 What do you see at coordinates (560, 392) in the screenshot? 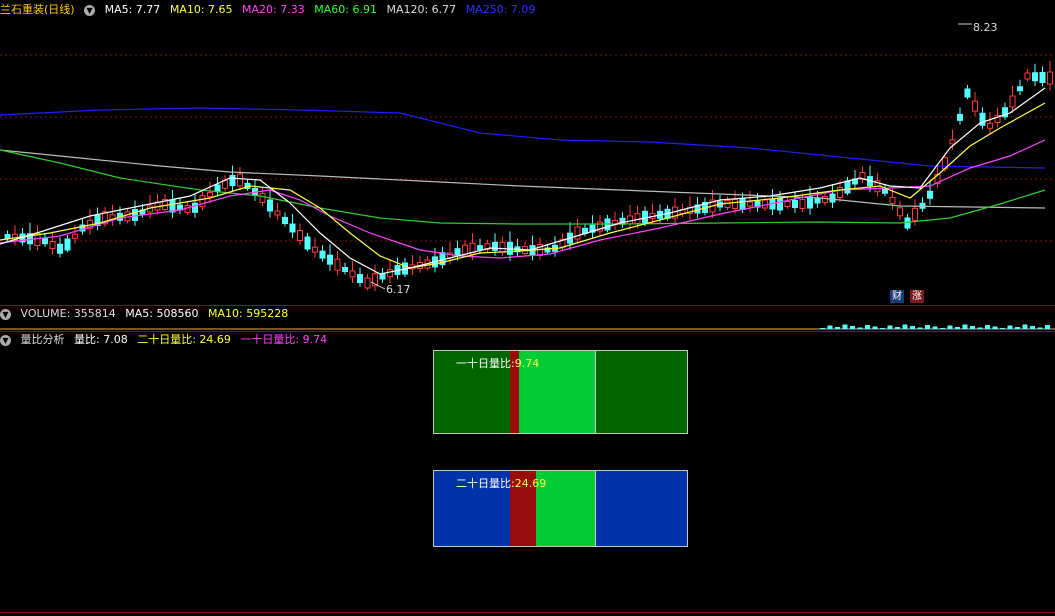
I see `ratio10-box: 一十日量比:9.74` at bounding box center [560, 392].